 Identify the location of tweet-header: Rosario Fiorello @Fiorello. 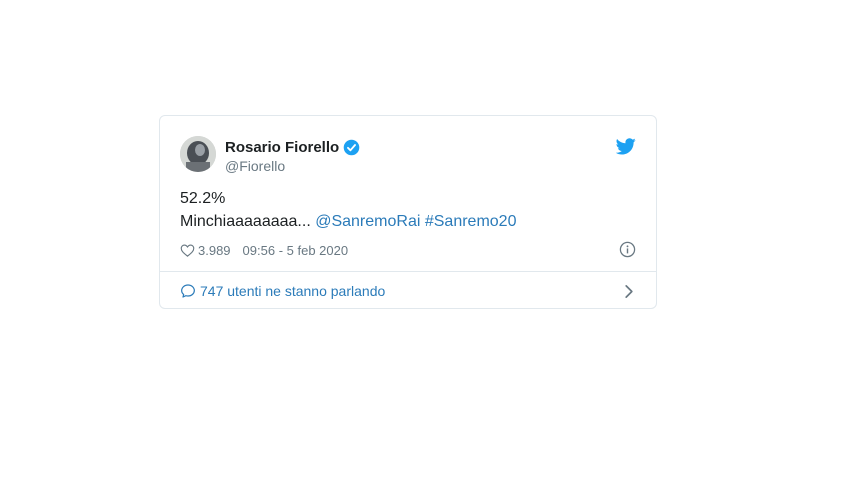
(408, 155).